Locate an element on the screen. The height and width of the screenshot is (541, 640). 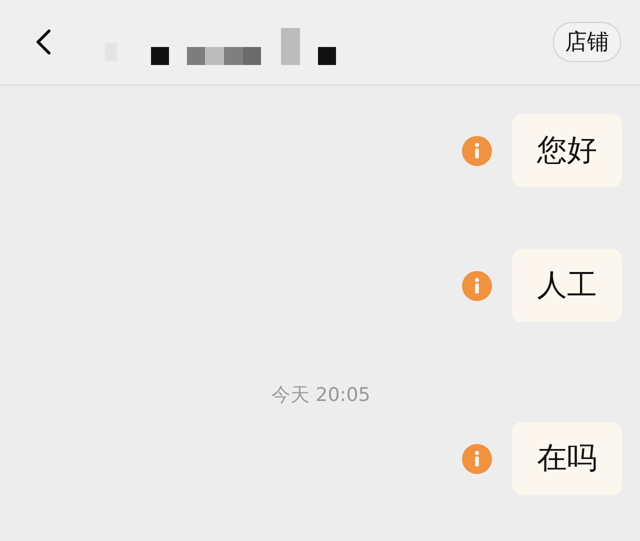
message-bubble: 您好 is located at coordinates (567, 150).